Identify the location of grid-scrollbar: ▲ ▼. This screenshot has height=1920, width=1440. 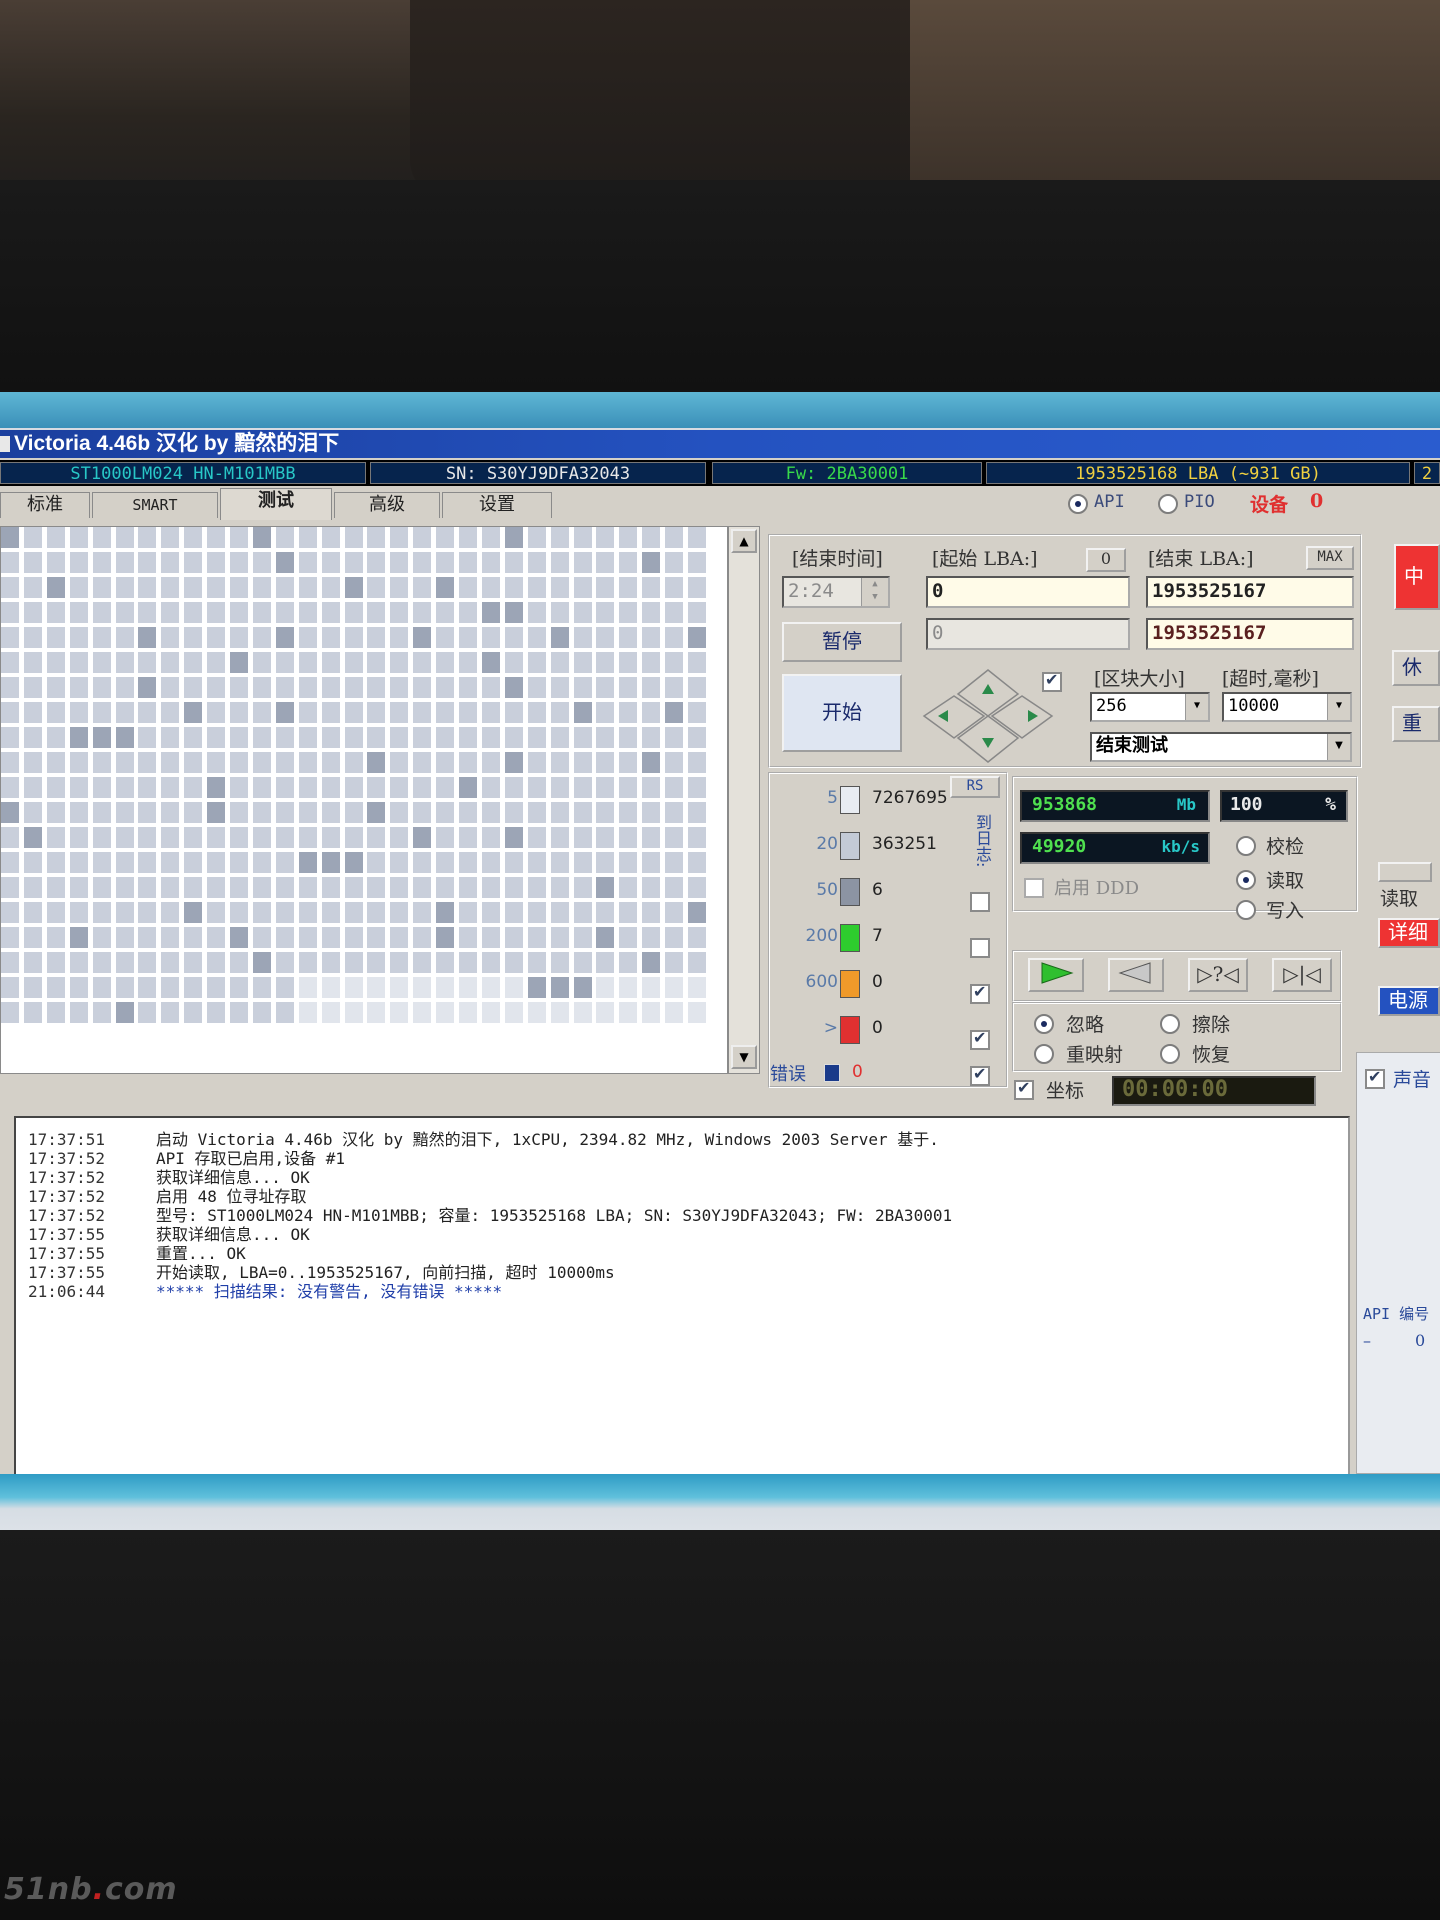
(744, 800).